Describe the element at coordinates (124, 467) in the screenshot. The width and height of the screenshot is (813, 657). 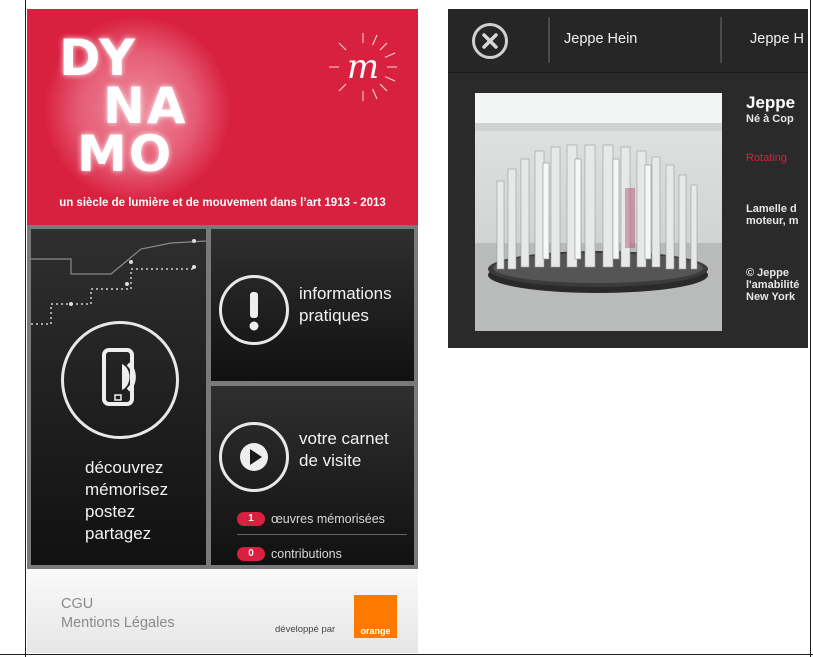
I see `discover-line-1: découvrez` at that location.